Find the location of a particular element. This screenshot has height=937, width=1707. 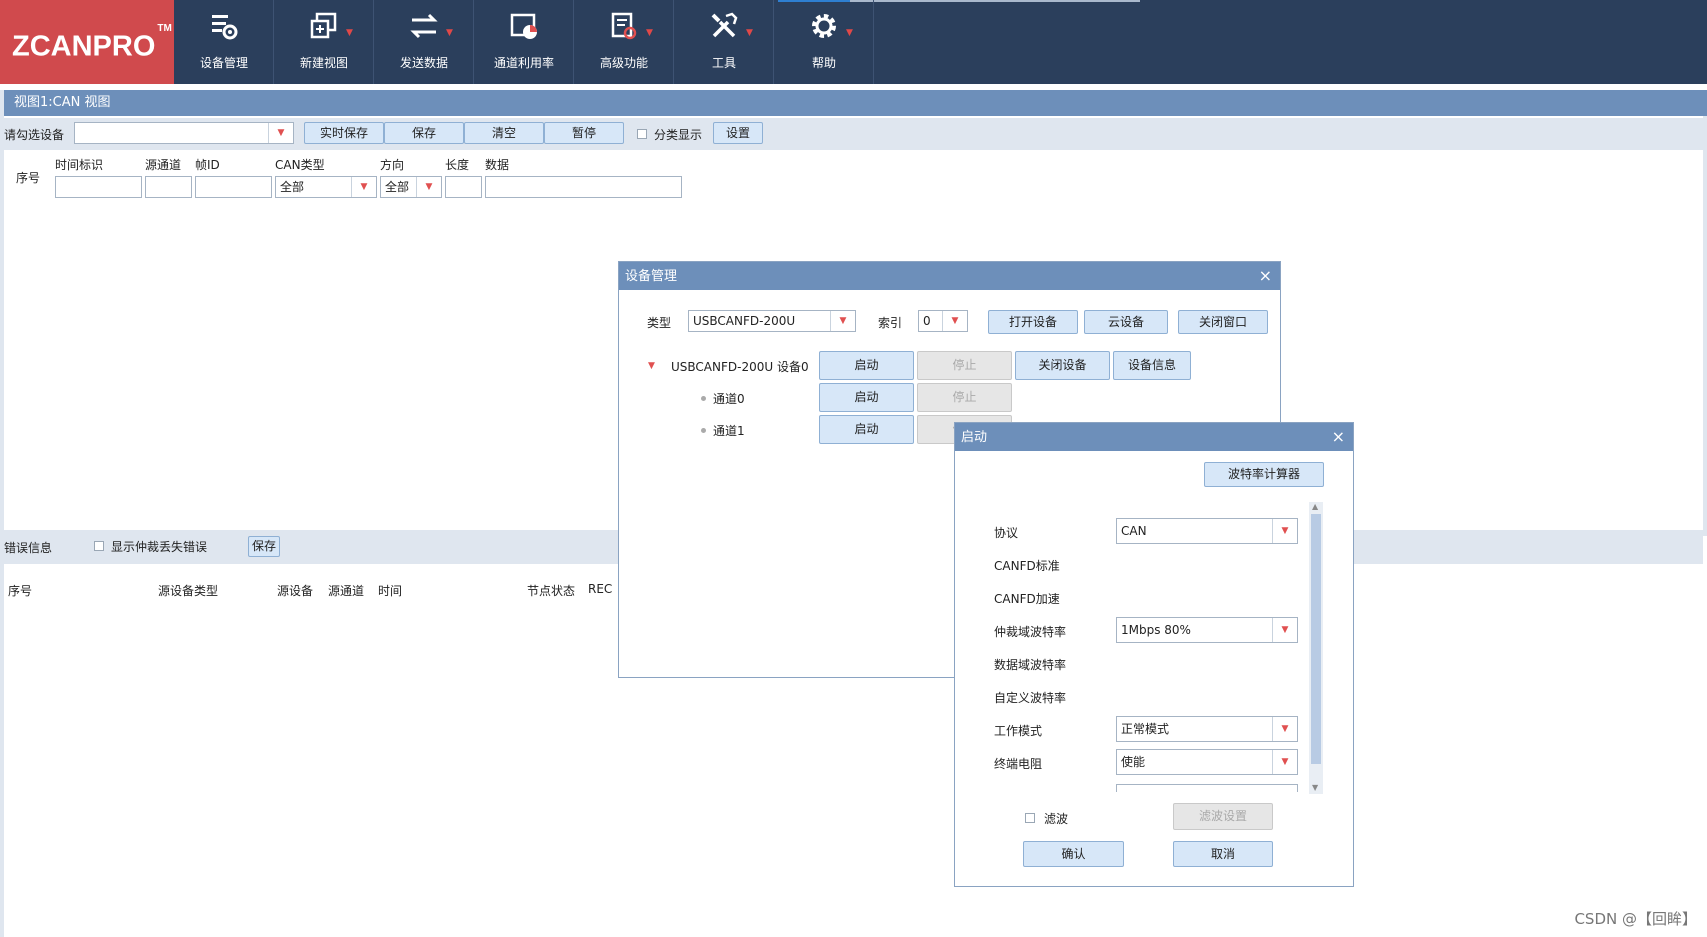

device-select-label: 请勾选设备 is located at coordinates (34, 135).